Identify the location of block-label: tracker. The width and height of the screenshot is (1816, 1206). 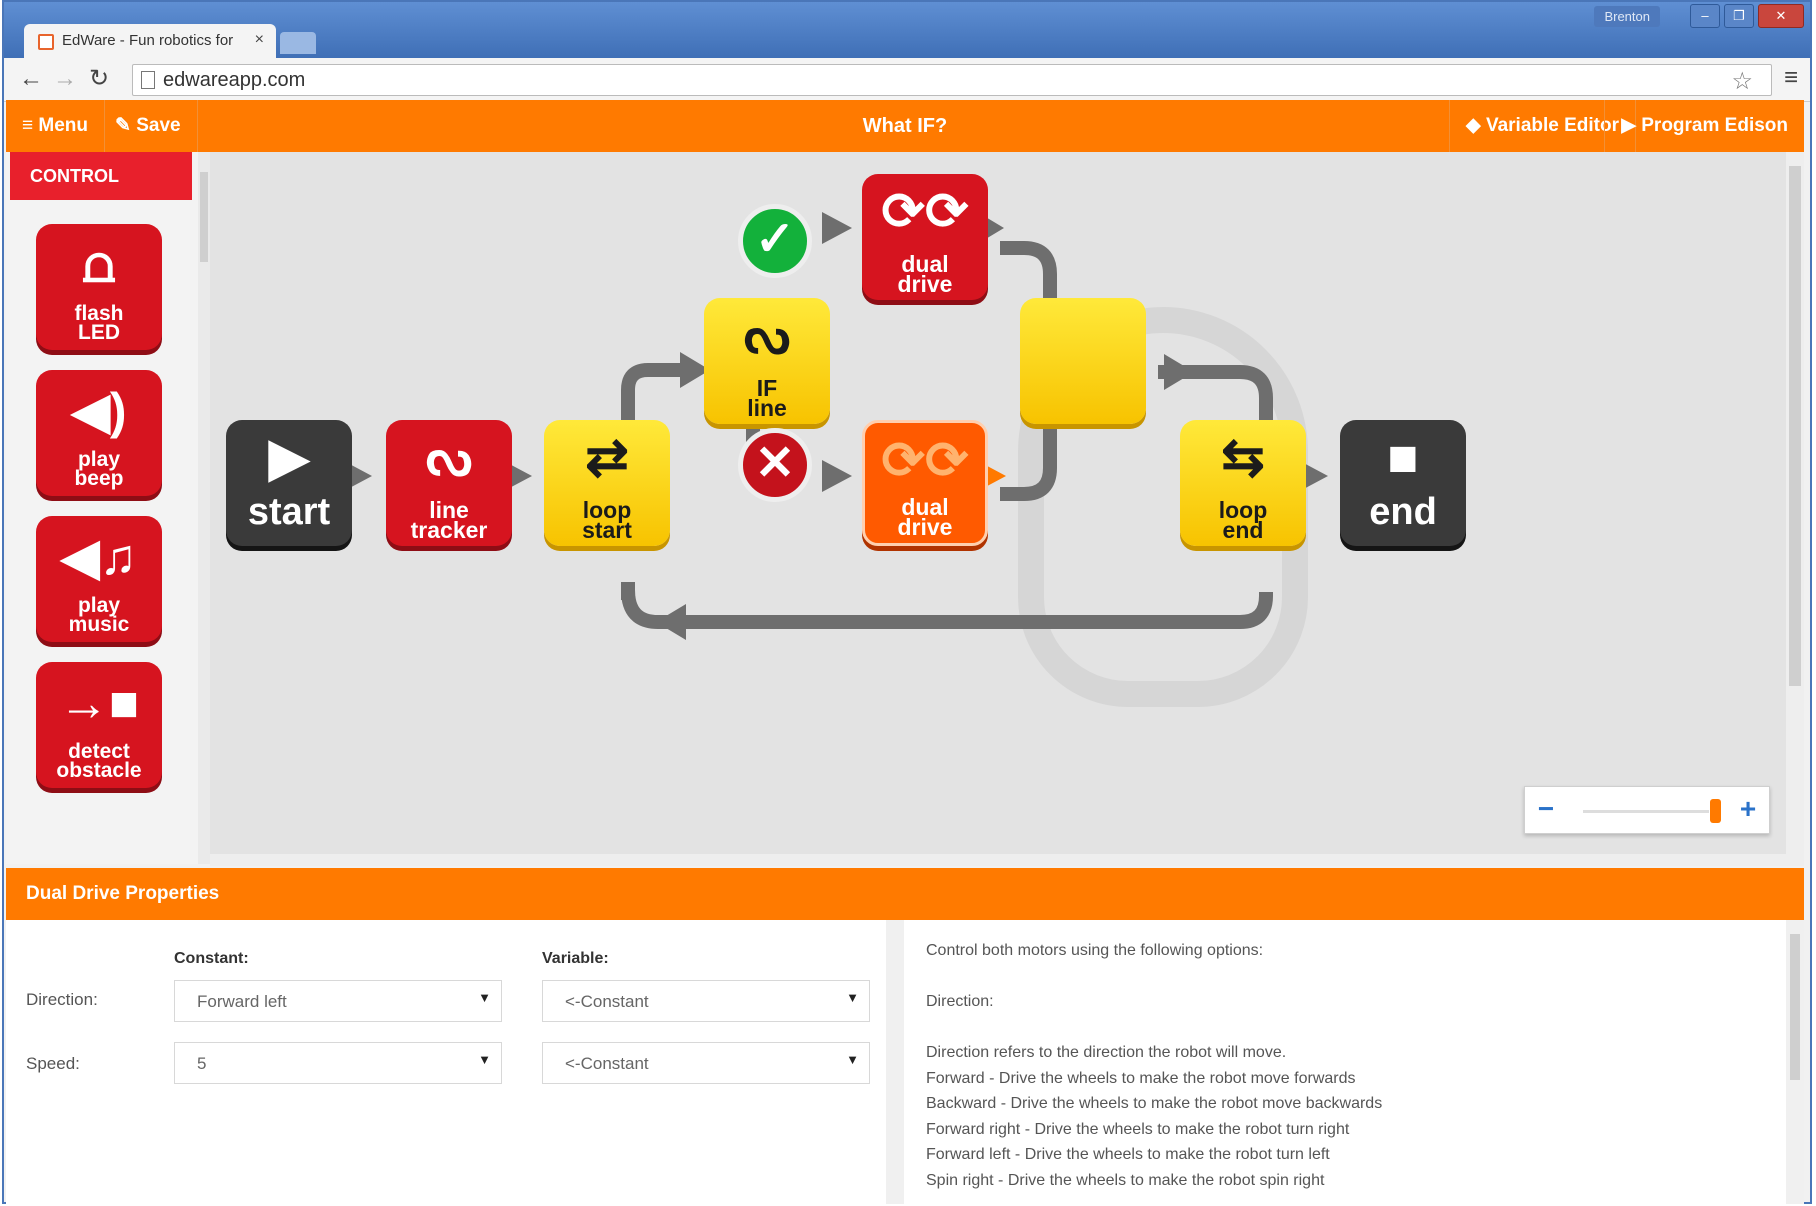
(449, 530).